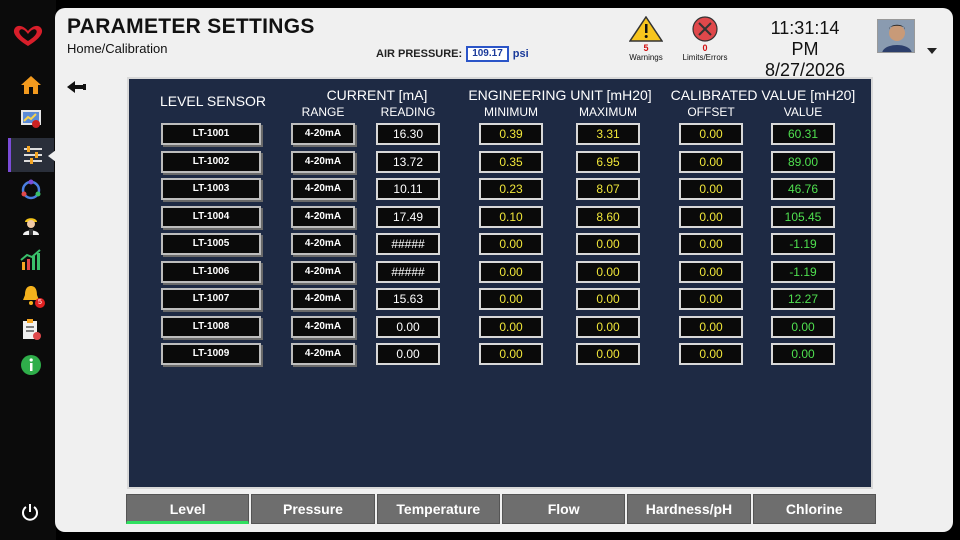 The width and height of the screenshot is (960, 540). What do you see at coordinates (211, 271) in the screenshot?
I see `sensor-tag: LT-1006` at bounding box center [211, 271].